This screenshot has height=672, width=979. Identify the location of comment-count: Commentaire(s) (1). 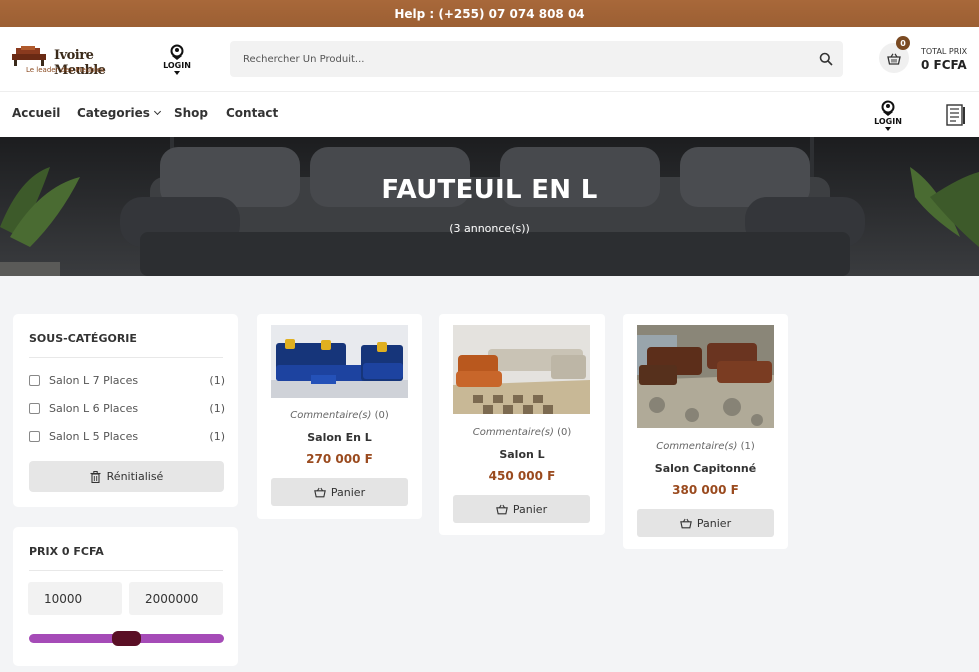
(705, 446).